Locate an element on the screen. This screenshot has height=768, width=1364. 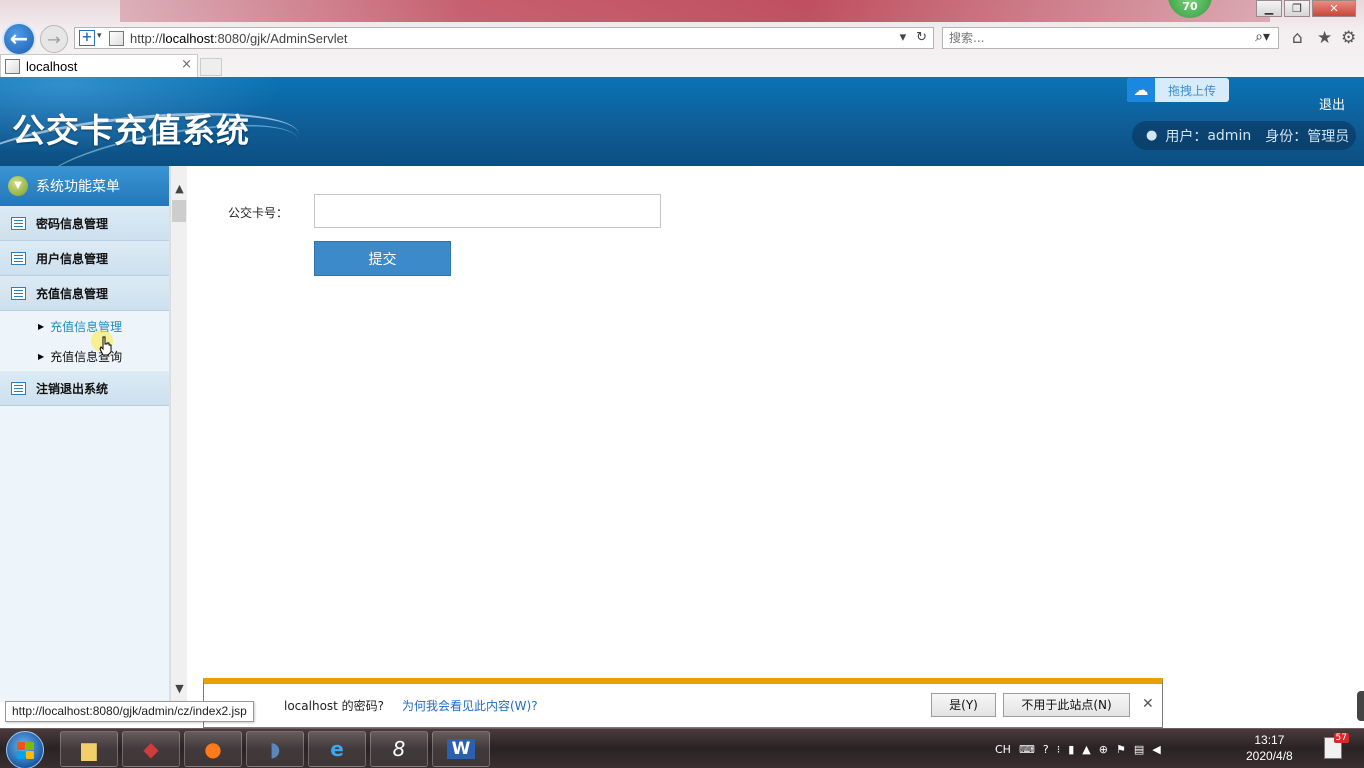
drag-upload-button: ☁ 拖拽上传 is located at coordinates (1178, 90).